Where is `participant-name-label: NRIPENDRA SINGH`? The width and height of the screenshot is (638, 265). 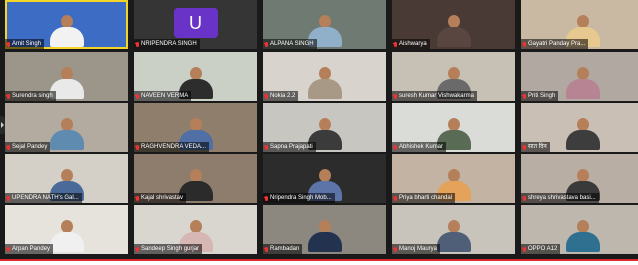
participant-name-label: NRIPENDRA SINGH is located at coordinates (167, 44).